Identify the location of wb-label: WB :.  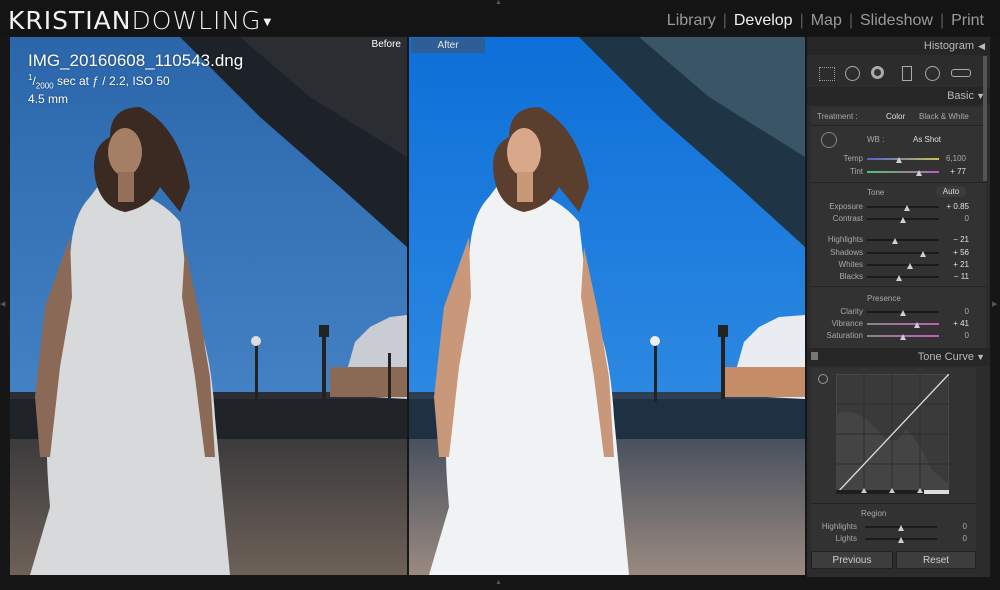
(876, 139).